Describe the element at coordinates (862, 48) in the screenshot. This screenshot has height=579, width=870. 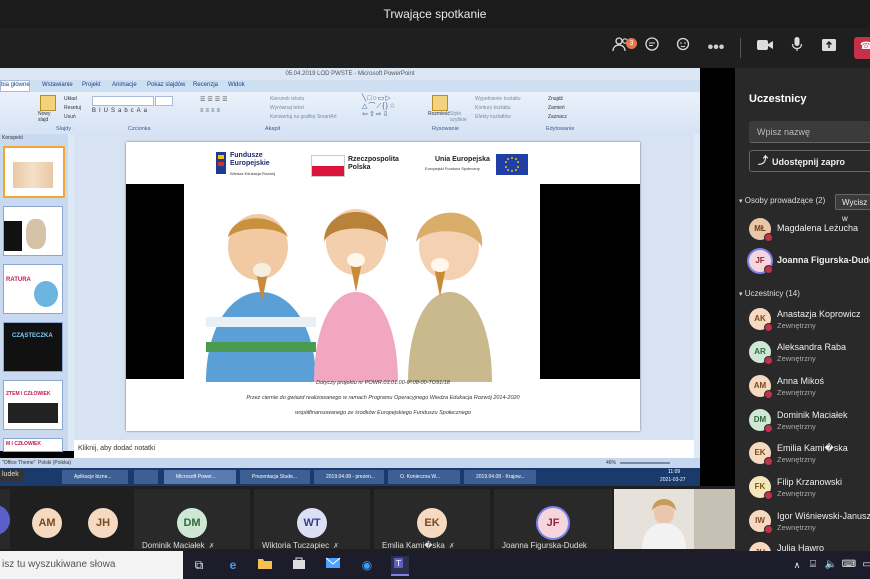
I see `leave-button: ☎` at that location.